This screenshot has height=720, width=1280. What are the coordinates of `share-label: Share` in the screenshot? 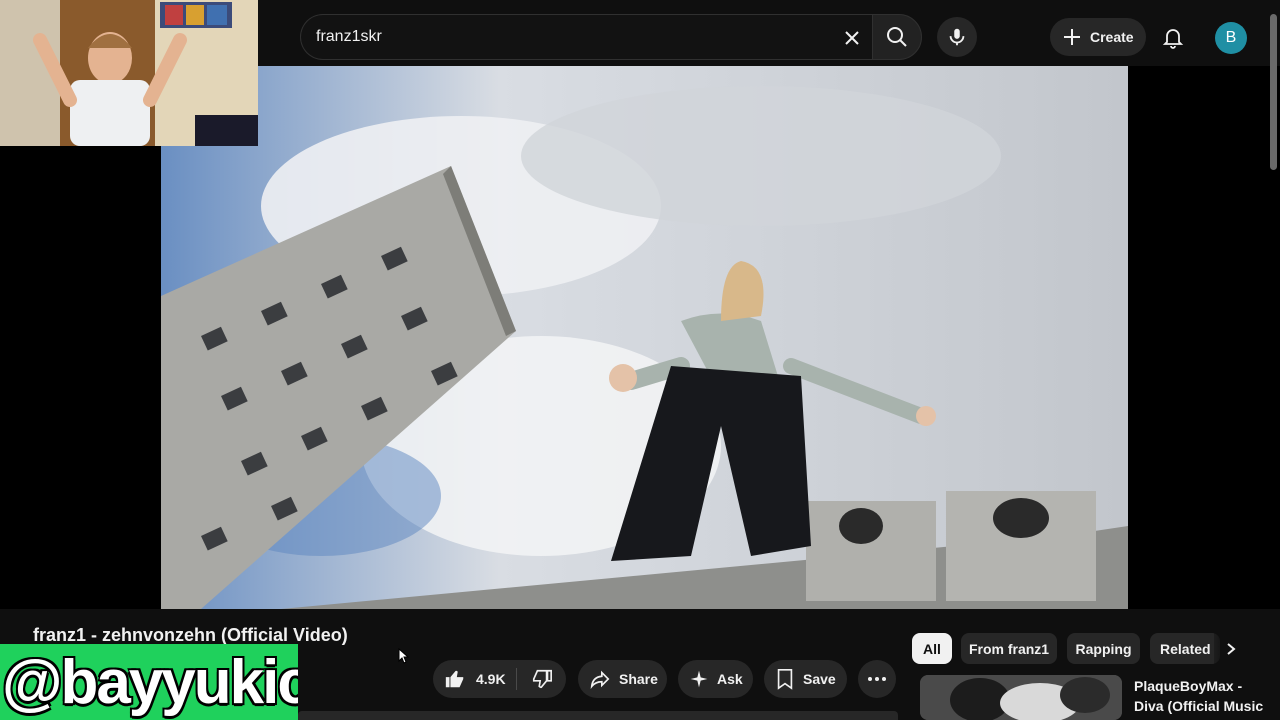 It's located at (638, 679).